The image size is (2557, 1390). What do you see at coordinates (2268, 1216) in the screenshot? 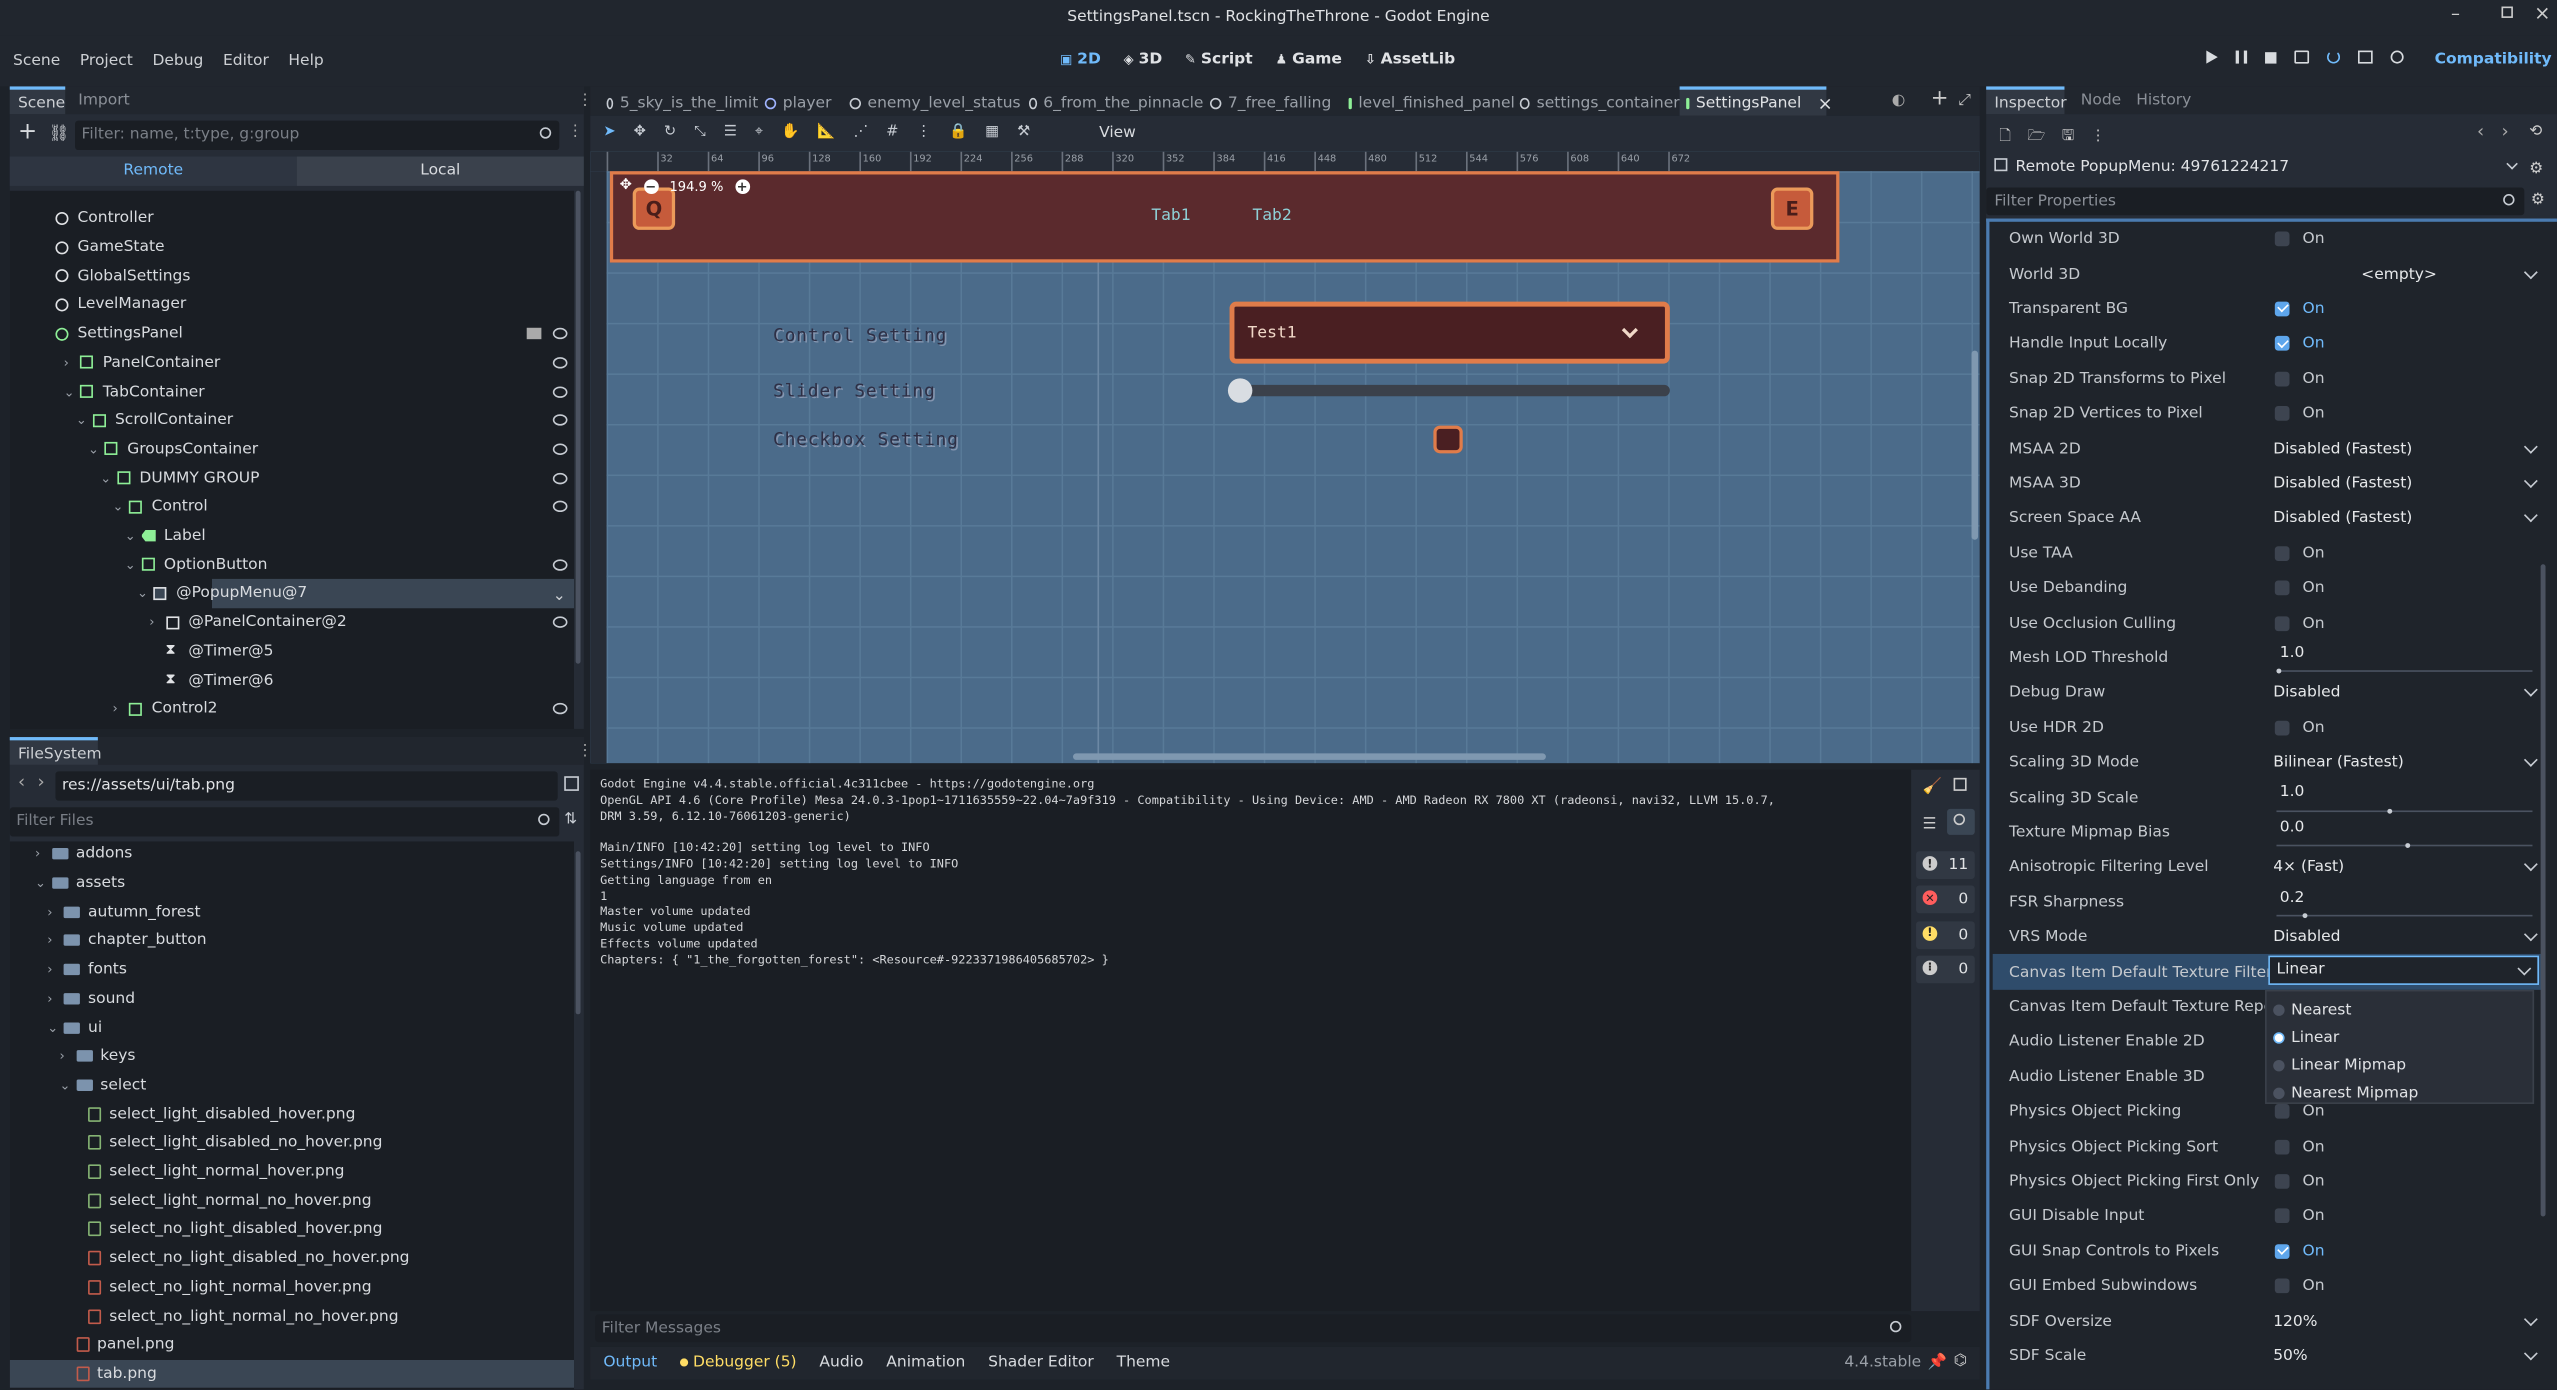
I see `property-row: GUI Disable Input On` at bounding box center [2268, 1216].